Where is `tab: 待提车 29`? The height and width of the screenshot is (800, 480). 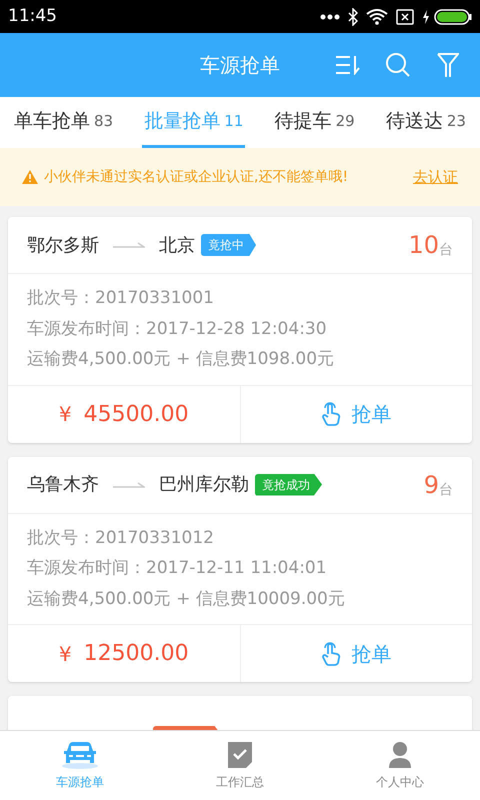 tab: 待提车 29 is located at coordinates (314, 122).